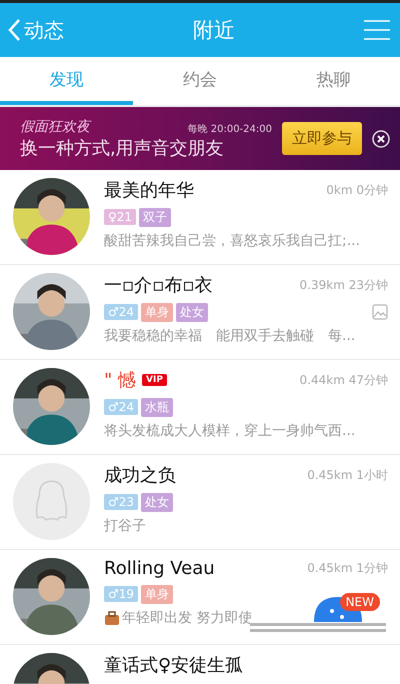 The width and height of the screenshot is (400, 684). What do you see at coordinates (322, 138) in the screenshot?
I see `join-button: 立即参与` at bounding box center [322, 138].